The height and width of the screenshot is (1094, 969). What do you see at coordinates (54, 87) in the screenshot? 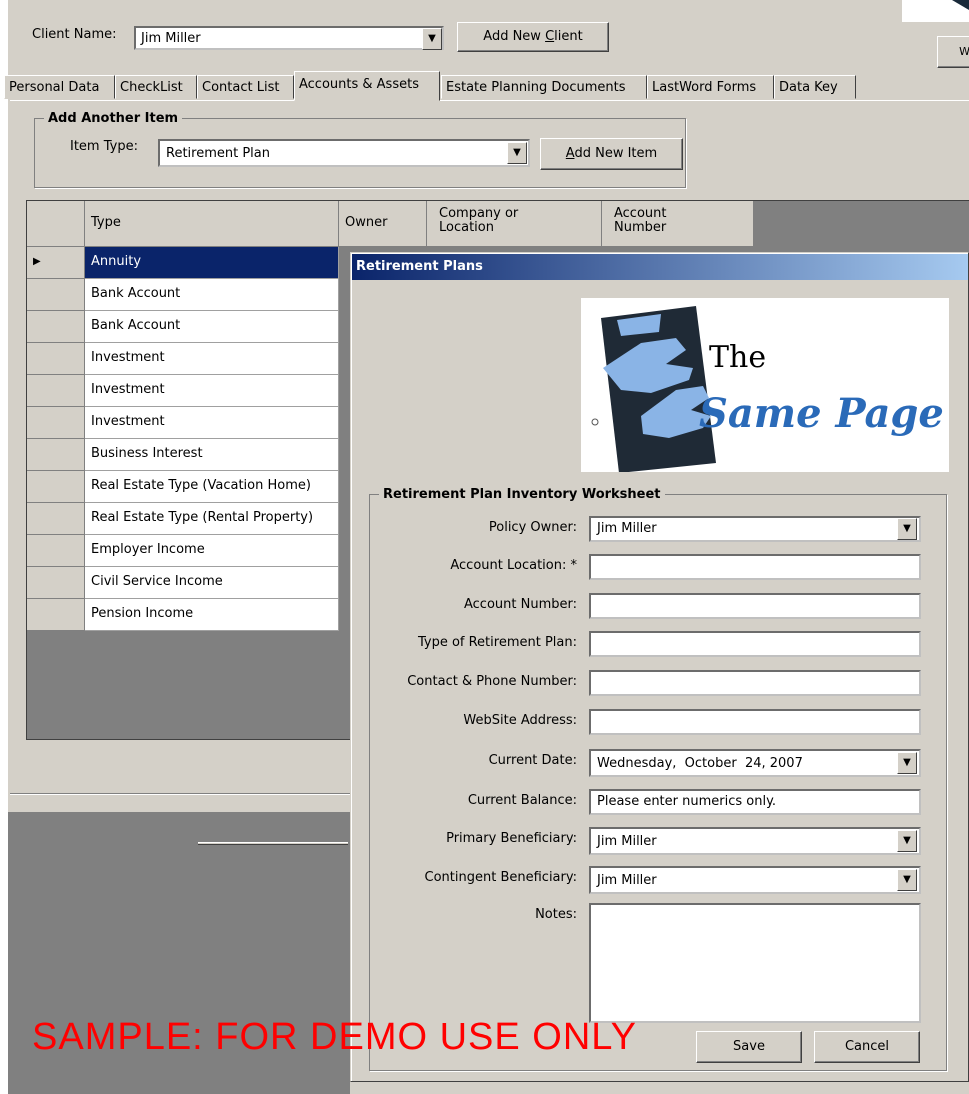
I see `tab-label: Personal Data` at bounding box center [54, 87].